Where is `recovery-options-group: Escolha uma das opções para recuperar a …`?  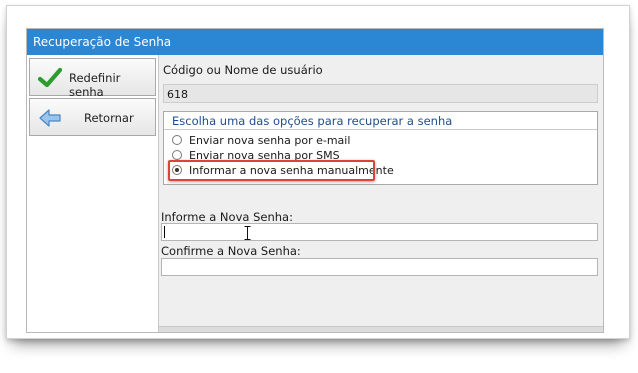
recovery-options-group: Escolha uma das opções para recuperar a … is located at coordinates (380, 148).